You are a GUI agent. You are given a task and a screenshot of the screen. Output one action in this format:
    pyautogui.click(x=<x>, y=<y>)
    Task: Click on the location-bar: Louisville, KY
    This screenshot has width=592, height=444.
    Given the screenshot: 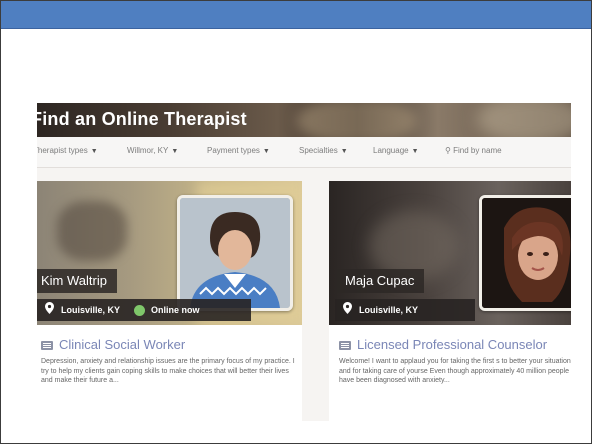 What is the action you would take?
    pyautogui.click(x=405, y=310)
    